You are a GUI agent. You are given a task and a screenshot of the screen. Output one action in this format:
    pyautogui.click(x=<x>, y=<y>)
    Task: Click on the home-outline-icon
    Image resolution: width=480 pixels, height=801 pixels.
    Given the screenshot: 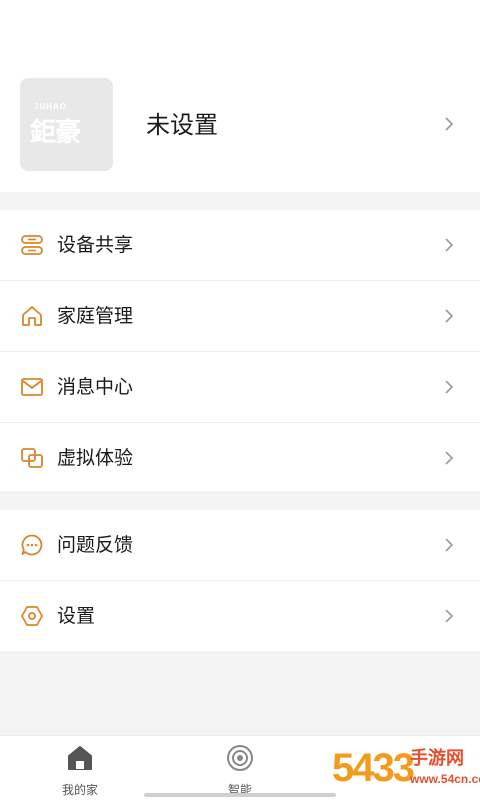 What is the action you would take?
    pyautogui.click(x=32, y=316)
    